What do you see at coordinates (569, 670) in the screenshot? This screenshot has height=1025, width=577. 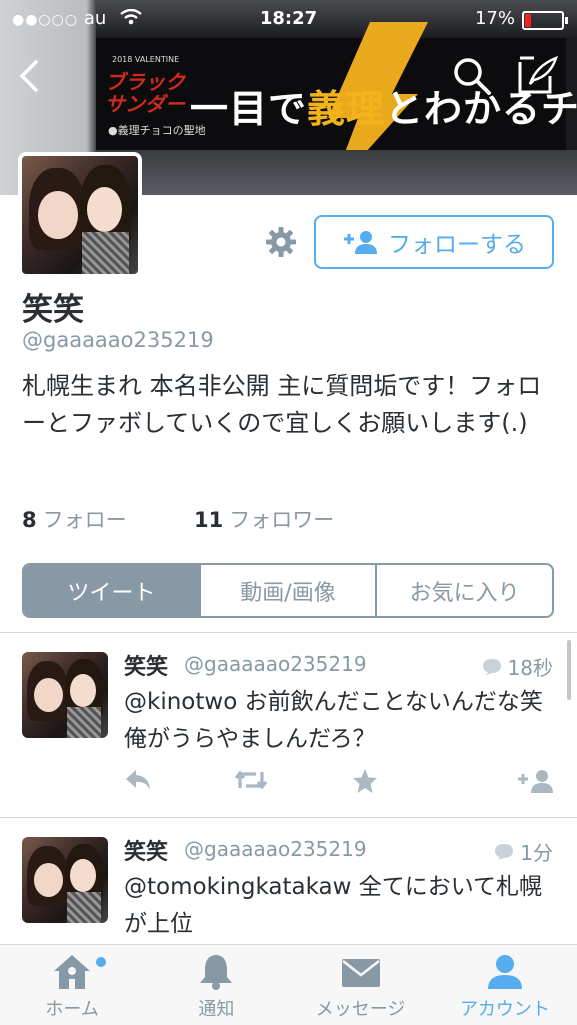 I see `scrollbar` at bounding box center [569, 670].